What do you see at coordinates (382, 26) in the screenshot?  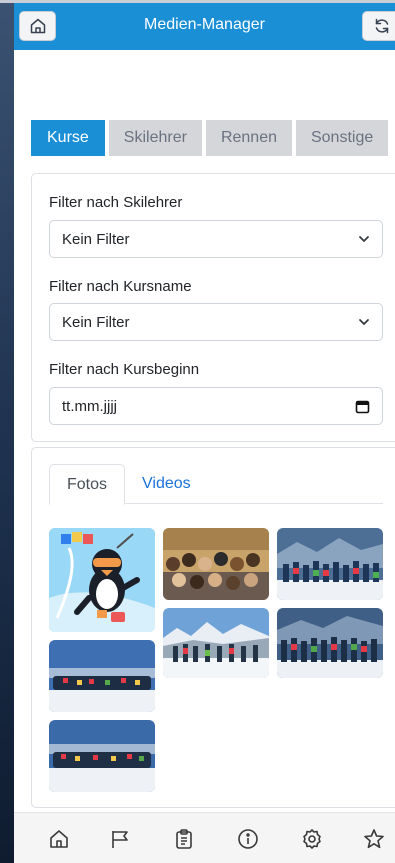 I see `refresh-icon` at bounding box center [382, 26].